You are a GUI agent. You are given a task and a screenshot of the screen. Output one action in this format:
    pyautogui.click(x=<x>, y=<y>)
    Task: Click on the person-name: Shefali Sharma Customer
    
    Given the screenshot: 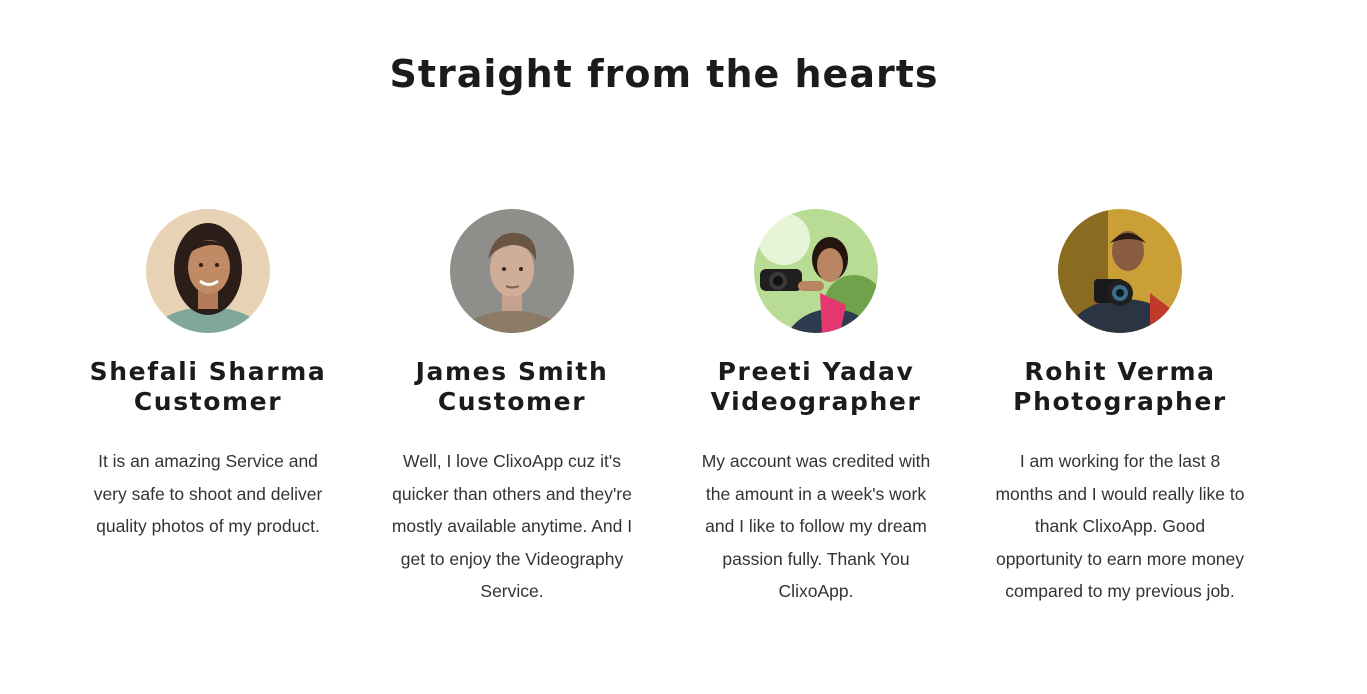 What is the action you would take?
    pyautogui.click(x=208, y=387)
    